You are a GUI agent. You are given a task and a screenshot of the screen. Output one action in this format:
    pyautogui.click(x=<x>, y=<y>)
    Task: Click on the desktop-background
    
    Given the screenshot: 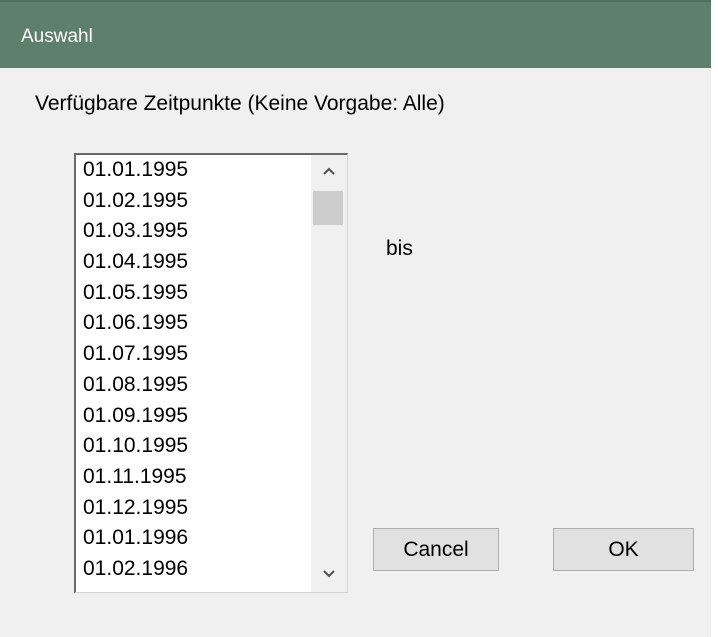 What is the action you would take?
    pyautogui.click(x=714, y=318)
    